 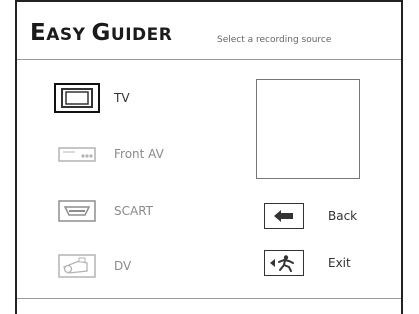 What do you see at coordinates (77, 98) in the screenshot?
I see `tv-icon` at bounding box center [77, 98].